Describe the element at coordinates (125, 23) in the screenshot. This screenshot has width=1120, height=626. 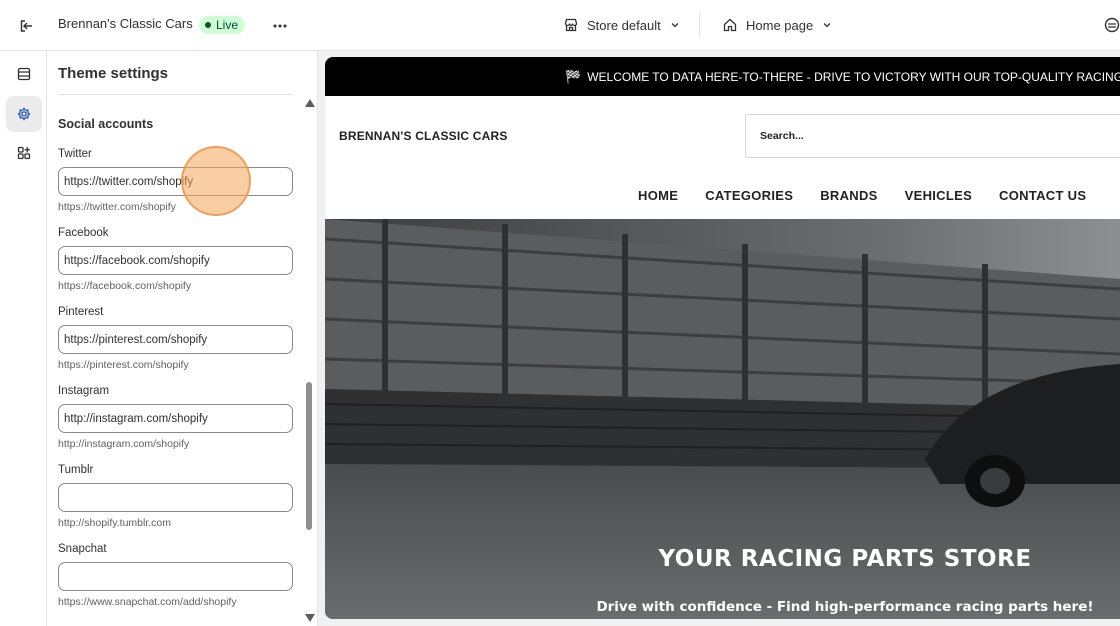
I see `store-name: Brennan's Classic Cars` at that location.